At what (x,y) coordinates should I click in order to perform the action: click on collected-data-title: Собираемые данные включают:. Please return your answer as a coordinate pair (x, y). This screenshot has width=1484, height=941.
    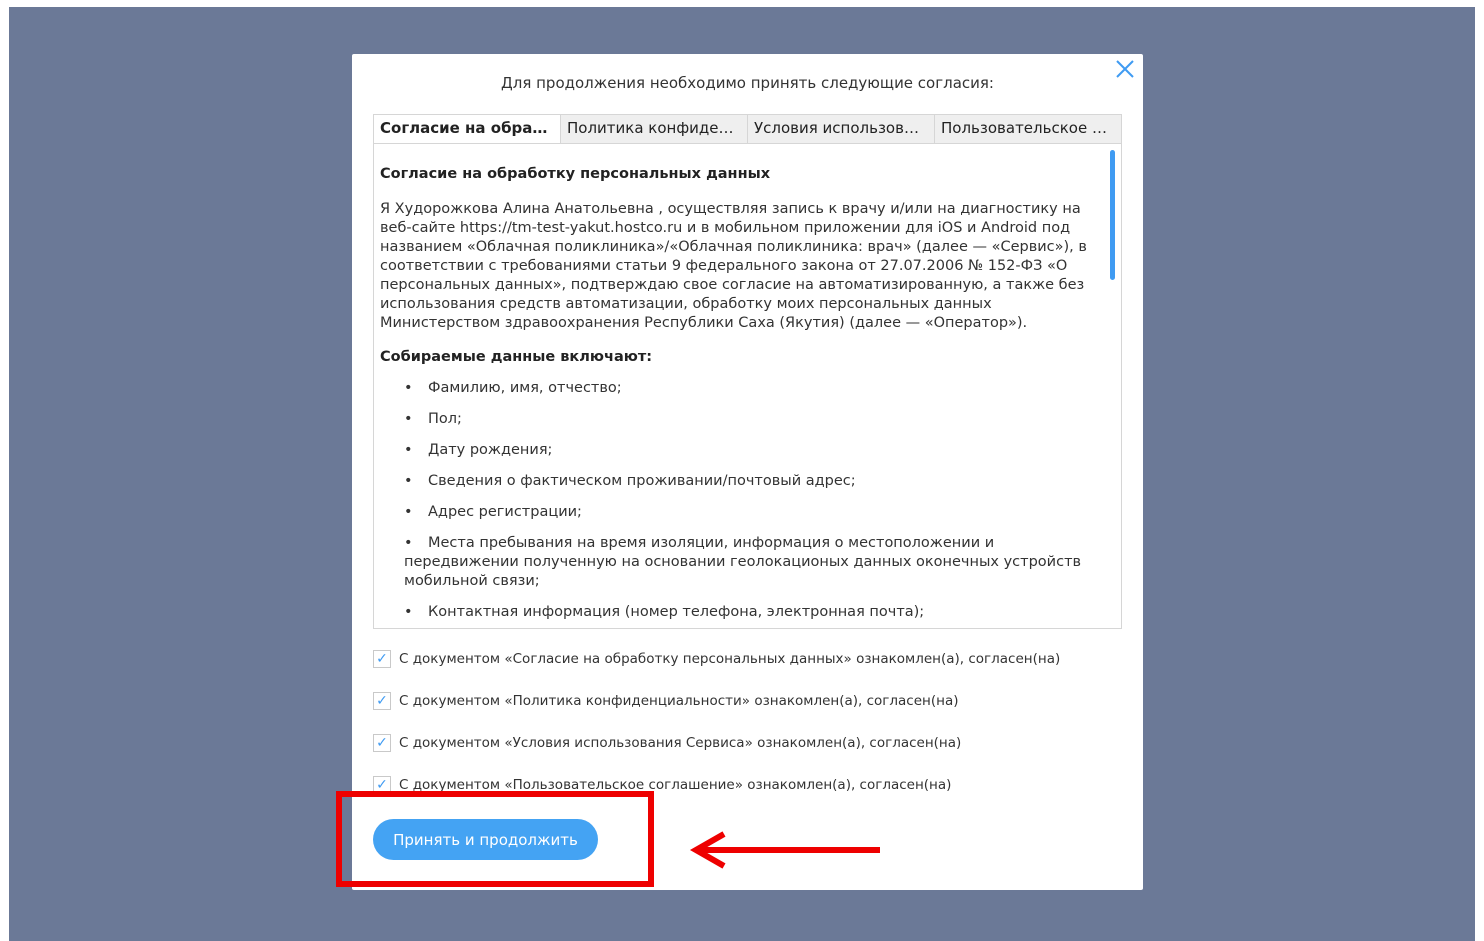
    Looking at the image, I should click on (516, 357).